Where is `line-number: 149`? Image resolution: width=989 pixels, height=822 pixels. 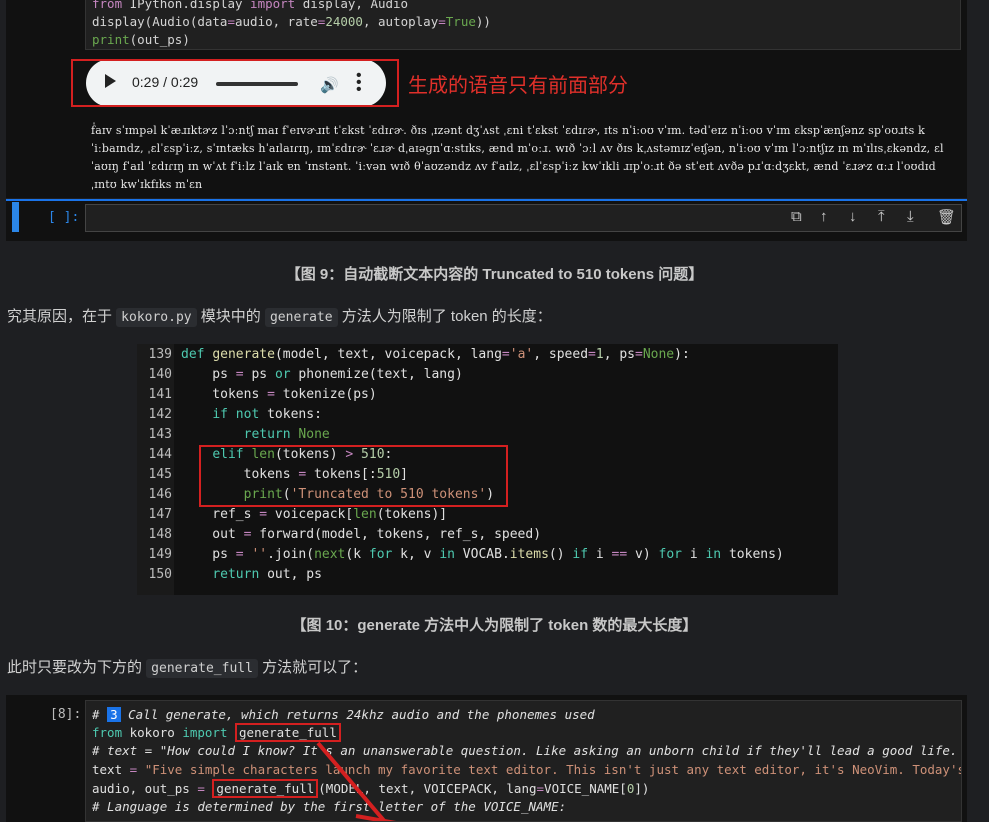 line-number: 149 is located at coordinates (160, 554).